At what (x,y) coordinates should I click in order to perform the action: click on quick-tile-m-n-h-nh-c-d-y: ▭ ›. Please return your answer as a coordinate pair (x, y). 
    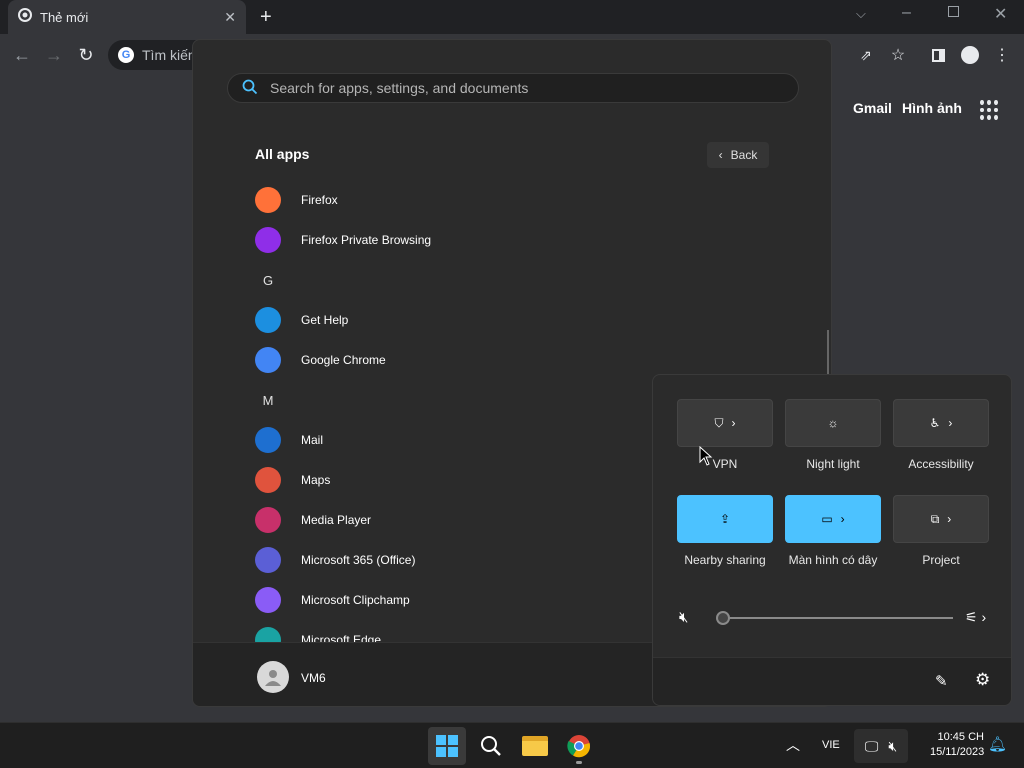
    Looking at the image, I should click on (833, 519).